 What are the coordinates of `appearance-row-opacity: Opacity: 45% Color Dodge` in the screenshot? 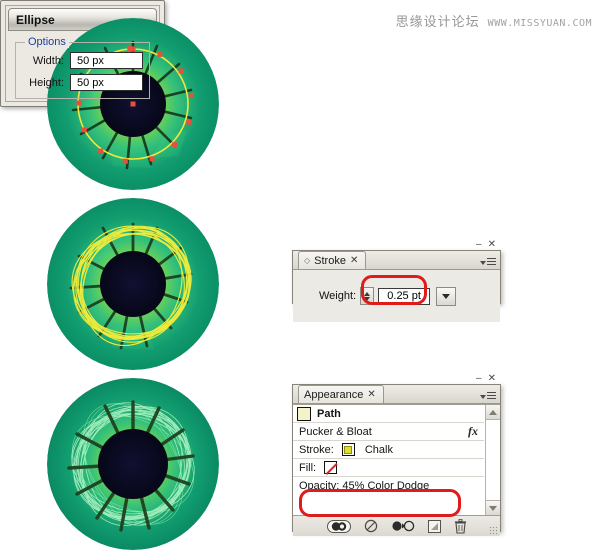 It's located at (388, 486).